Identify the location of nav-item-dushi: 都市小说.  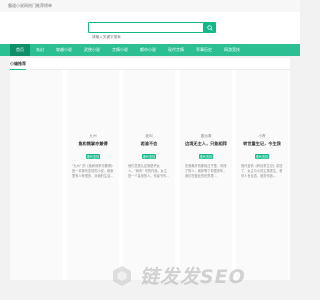
(148, 50).